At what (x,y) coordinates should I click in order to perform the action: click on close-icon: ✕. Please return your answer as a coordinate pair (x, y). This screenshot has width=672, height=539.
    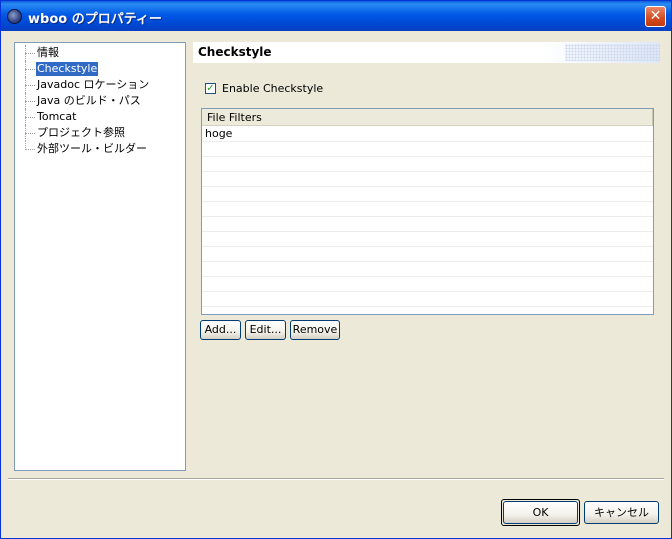
    Looking at the image, I should click on (655, 16).